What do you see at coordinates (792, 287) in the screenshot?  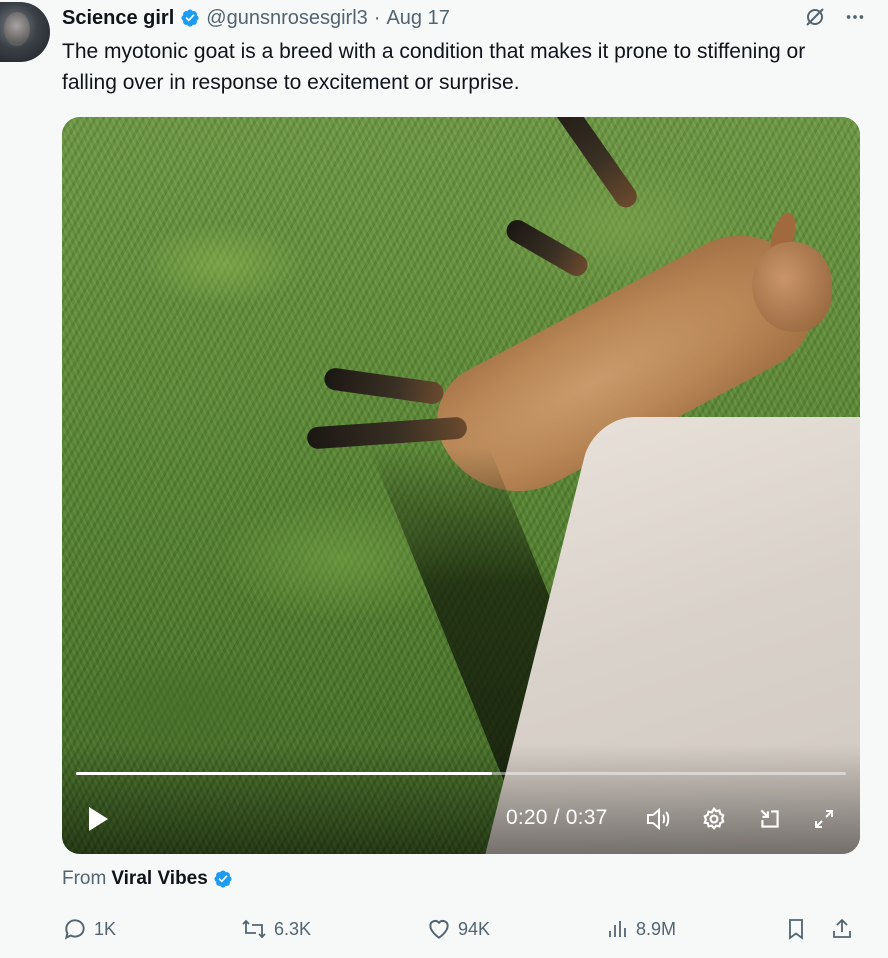 I see `goat-head` at bounding box center [792, 287].